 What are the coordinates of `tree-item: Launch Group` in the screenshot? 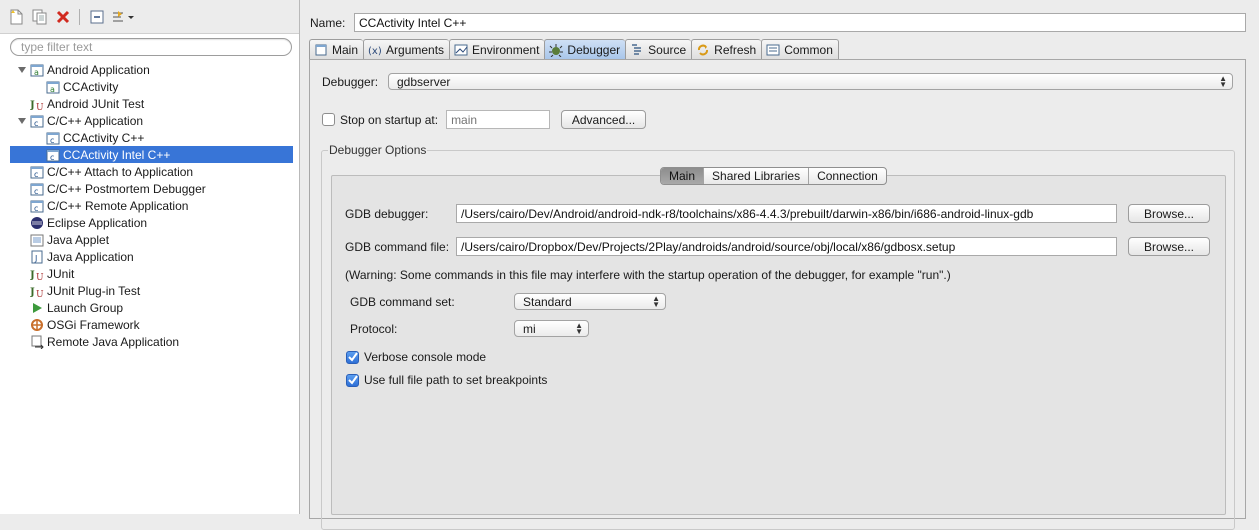 It's located at (151, 307).